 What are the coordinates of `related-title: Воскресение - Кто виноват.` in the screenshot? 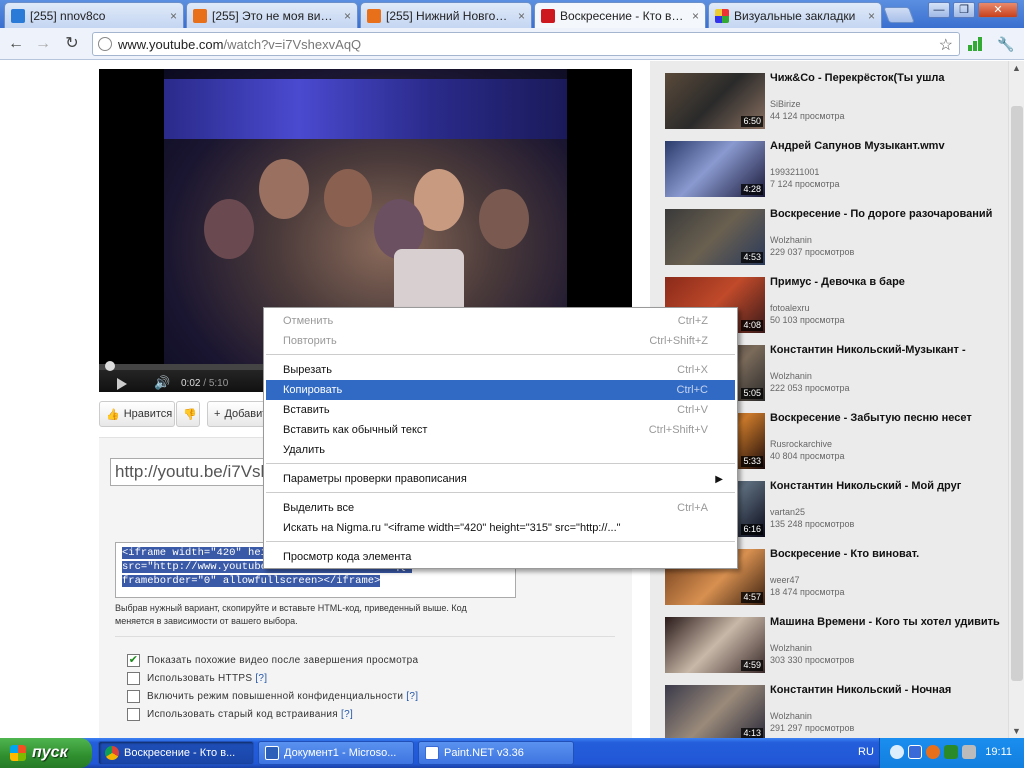 It's located at (885, 554).